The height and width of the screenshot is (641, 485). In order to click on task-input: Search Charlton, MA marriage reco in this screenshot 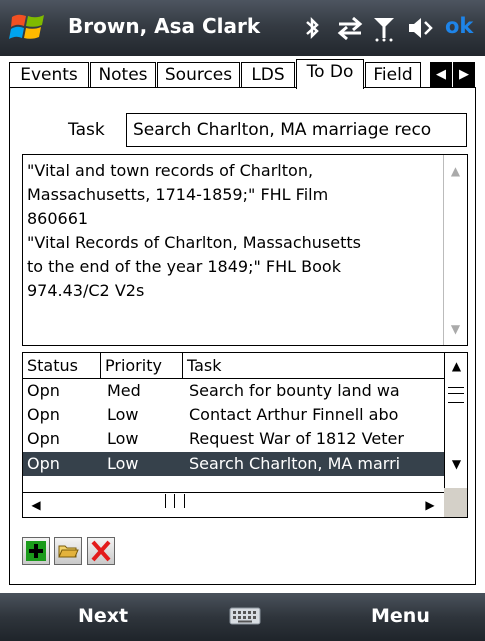, I will do `click(296, 130)`.